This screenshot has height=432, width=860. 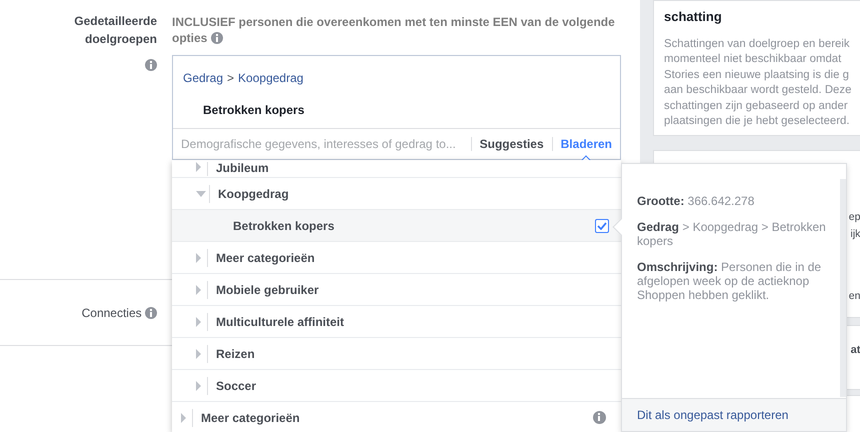 What do you see at coordinates (854, 296) in the screenshot?
I see `card-text: en` at bounding box center [854, 296].